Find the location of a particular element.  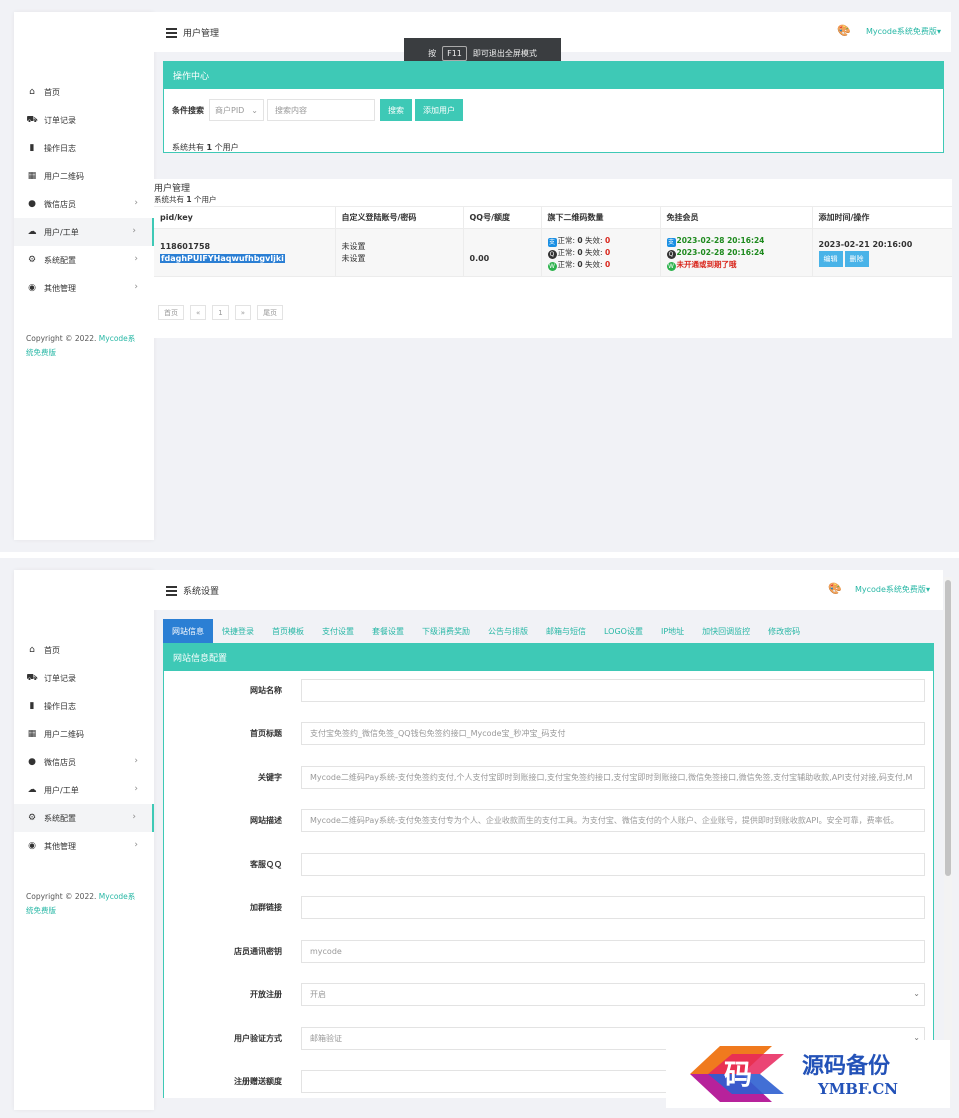

page-next: » is located at coordinates (243, 312).